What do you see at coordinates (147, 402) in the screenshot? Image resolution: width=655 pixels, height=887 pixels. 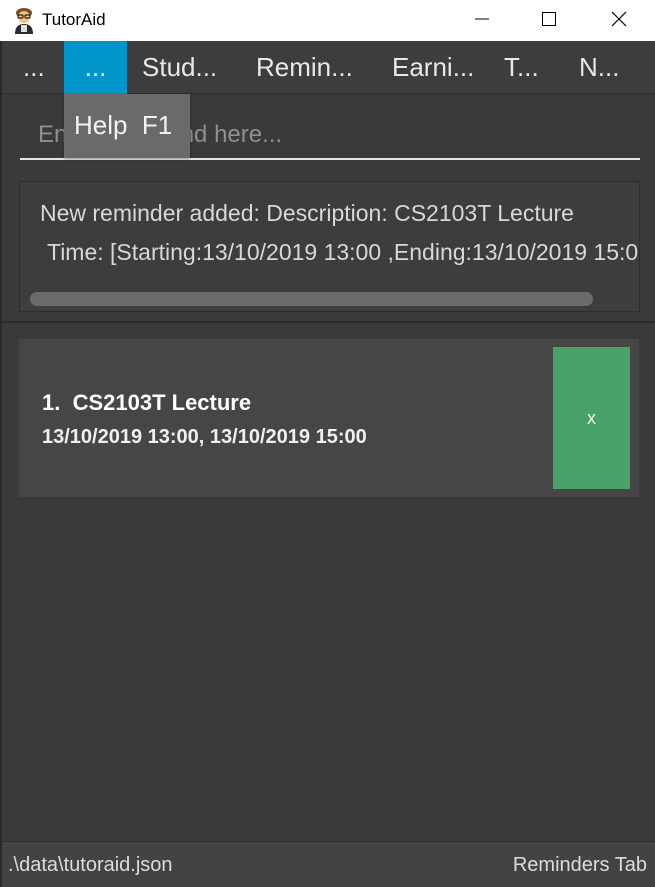 I see `reminder-title: 1. CS2103T Lecture` at bounding box center [147, 402].